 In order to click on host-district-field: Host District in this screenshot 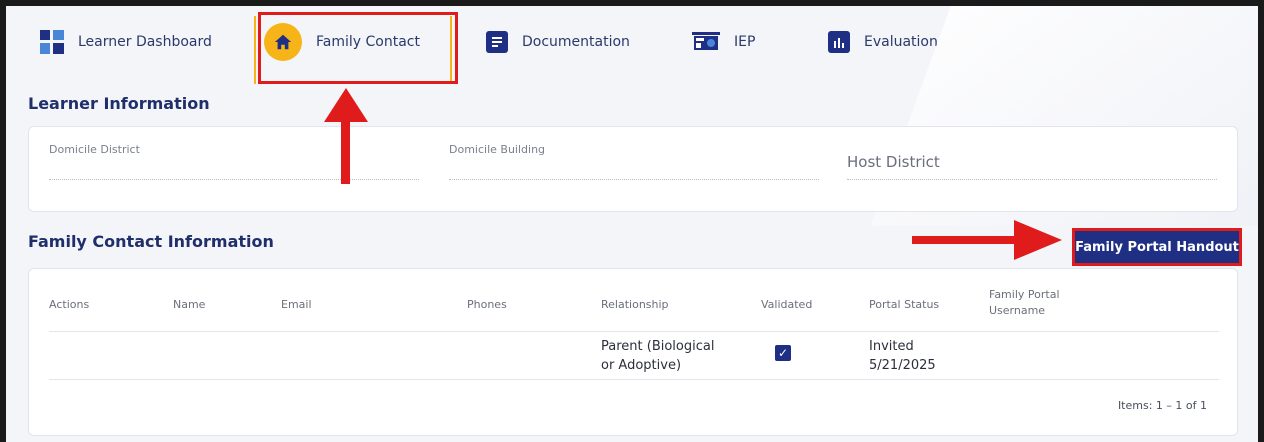, I will do `click(1032, 166)`.